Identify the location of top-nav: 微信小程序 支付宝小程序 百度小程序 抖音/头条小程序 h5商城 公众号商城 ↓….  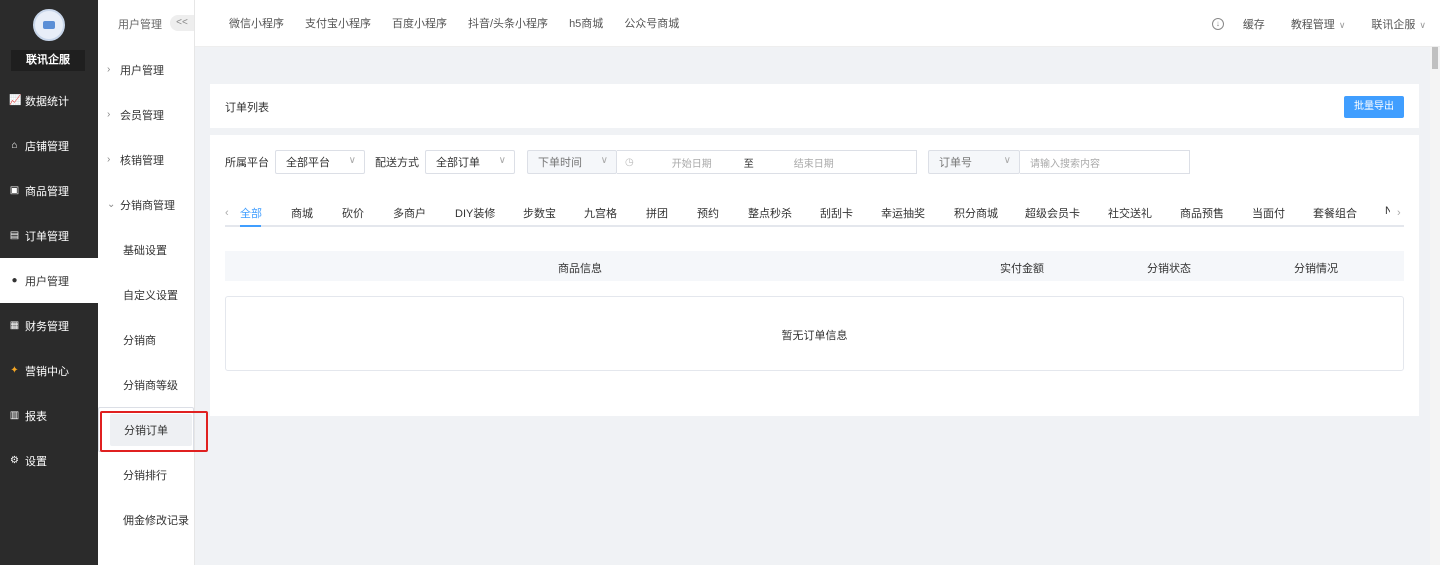
(817, 23).